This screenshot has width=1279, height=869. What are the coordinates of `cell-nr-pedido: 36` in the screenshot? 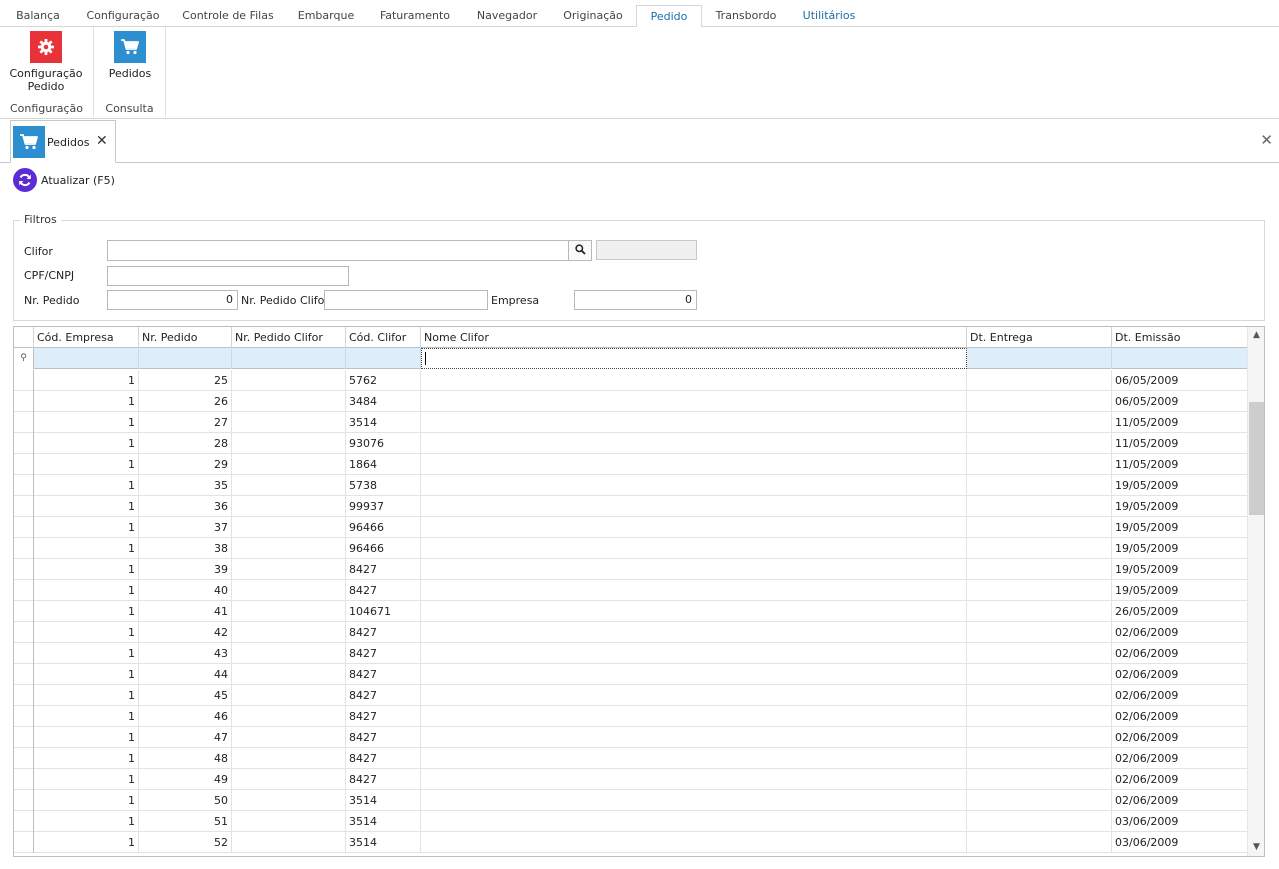 It's located at (185, 506).